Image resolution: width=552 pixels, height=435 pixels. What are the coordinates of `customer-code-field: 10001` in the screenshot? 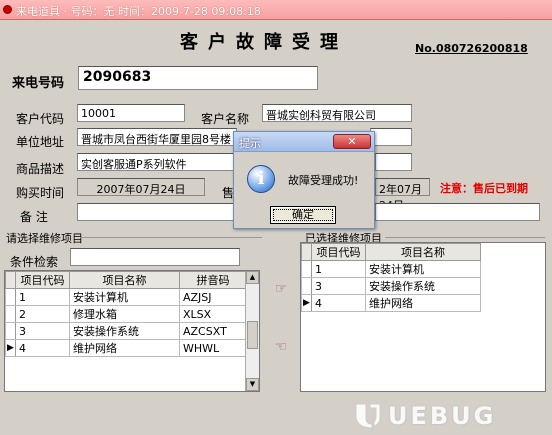 It's located at (131, 113).